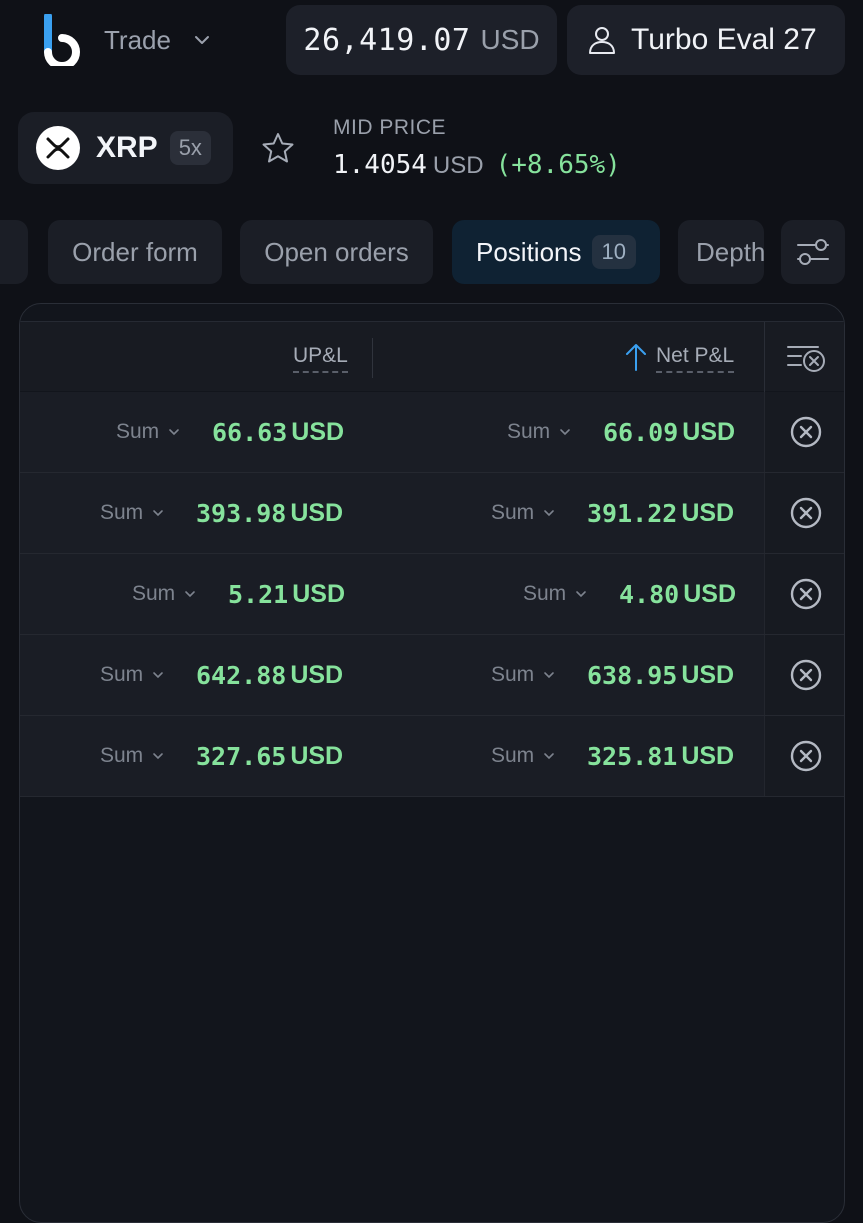 This screenshot has width=863, height=1223. What do you see at coordinates (695, 358) in the screenshot?
I see `column-header-net-pnl: Net P&L` at bounding box center [695, 358].